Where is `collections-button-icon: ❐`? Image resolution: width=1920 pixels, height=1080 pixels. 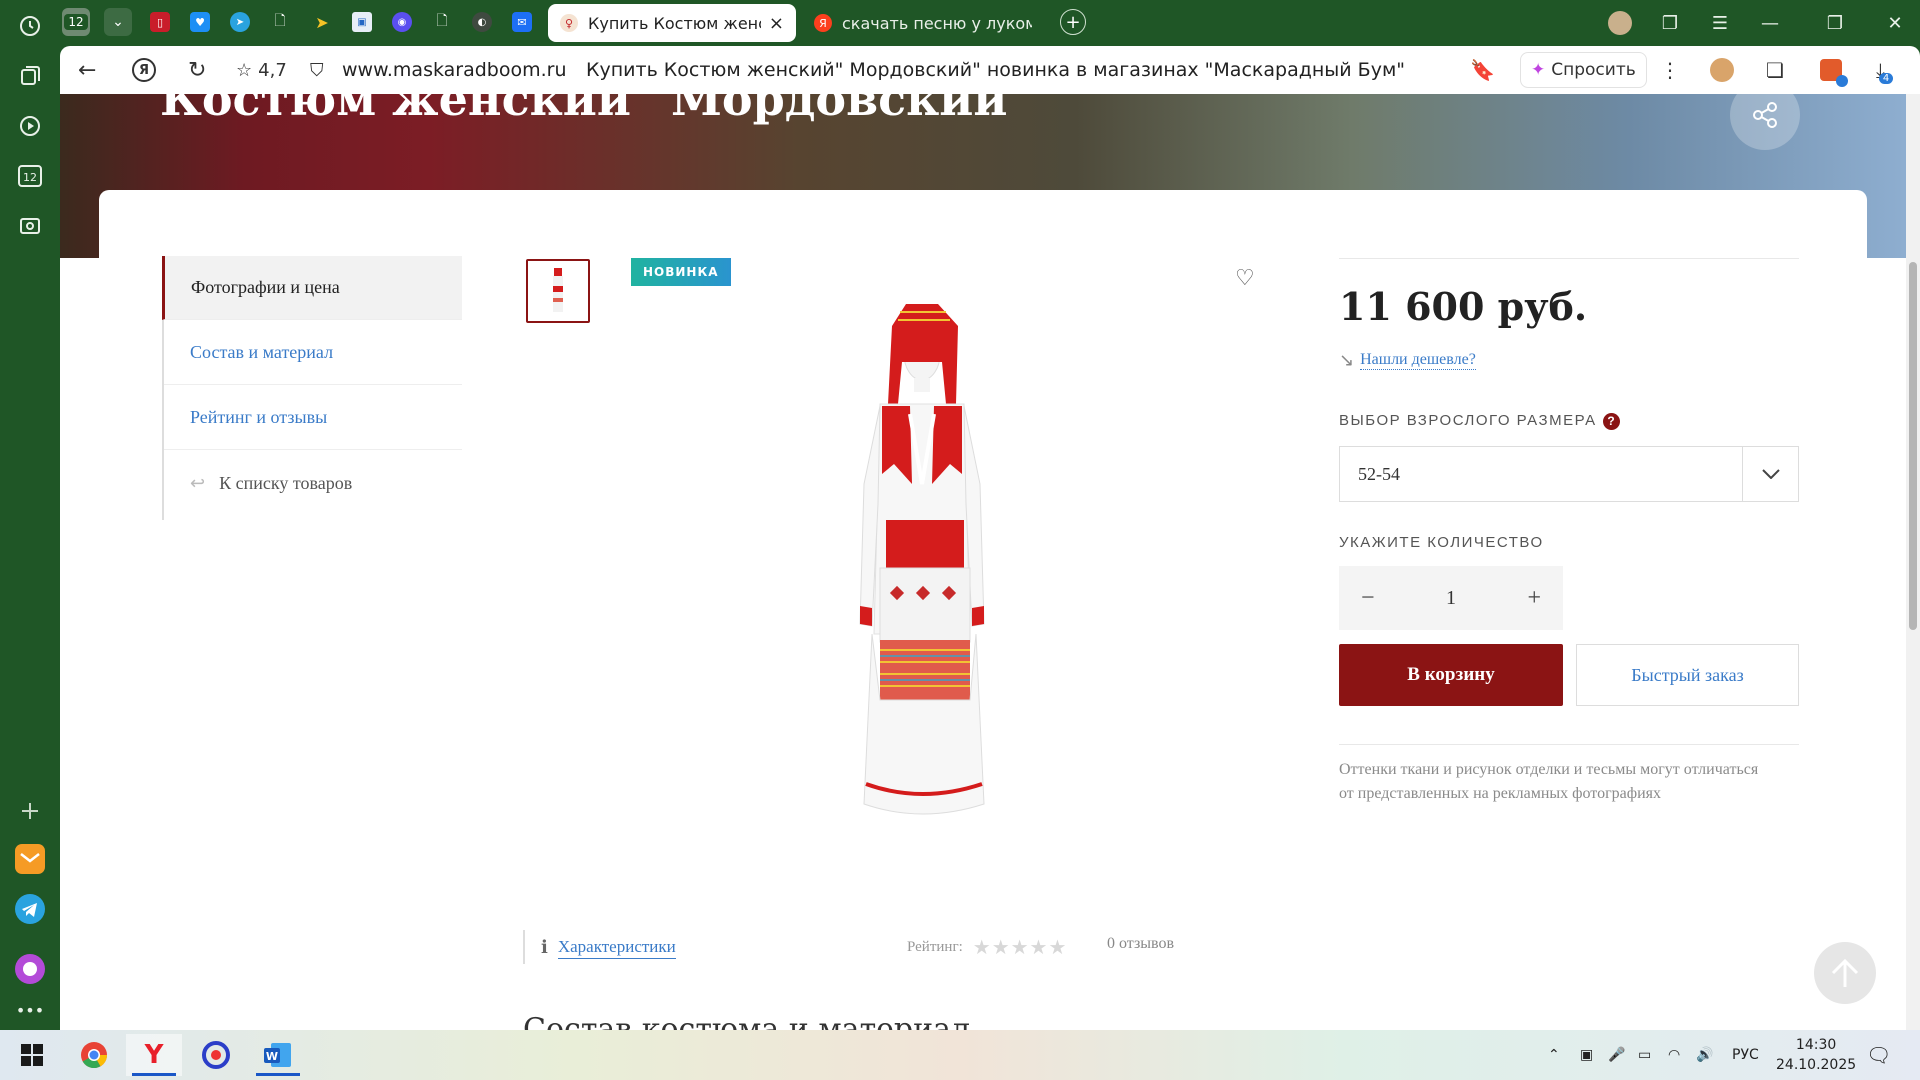 collections-button-icon: ❐ is located at coordinates (1670, 23).